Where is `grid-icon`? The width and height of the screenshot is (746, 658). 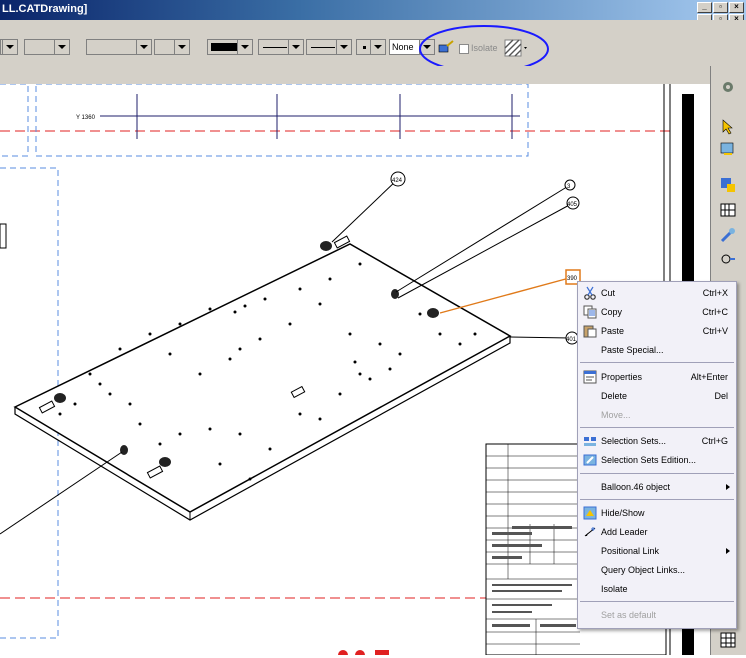
grid-icon is located at coordinates (728, 211).